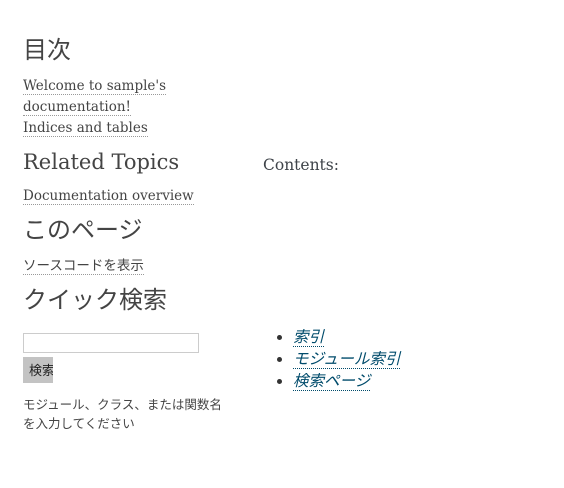 The image size is (564, 488). Describe the element at coordinates (122, 413) in the screenshot. I see `search-hint: モジュール、クラス、または関数名を入力してください` at that location.